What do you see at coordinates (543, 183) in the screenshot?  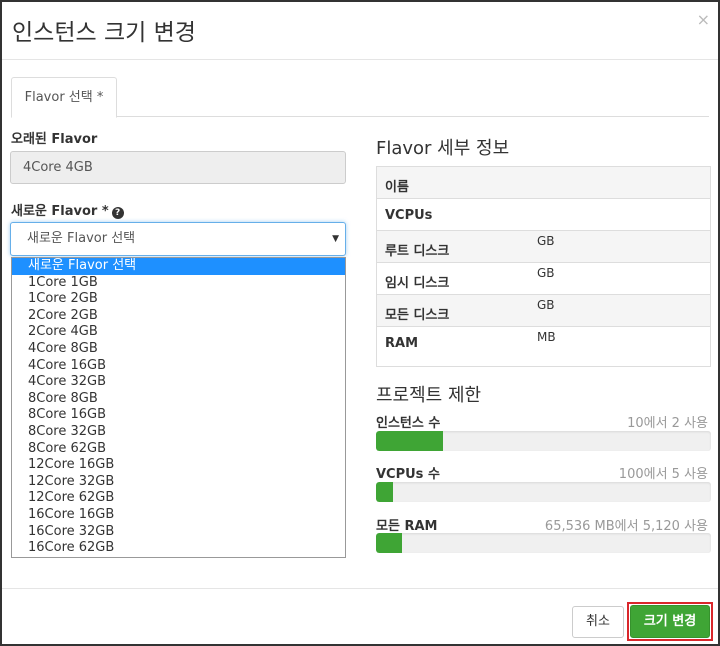 I see `details-row: 이름` at bounding box center [543, 183].